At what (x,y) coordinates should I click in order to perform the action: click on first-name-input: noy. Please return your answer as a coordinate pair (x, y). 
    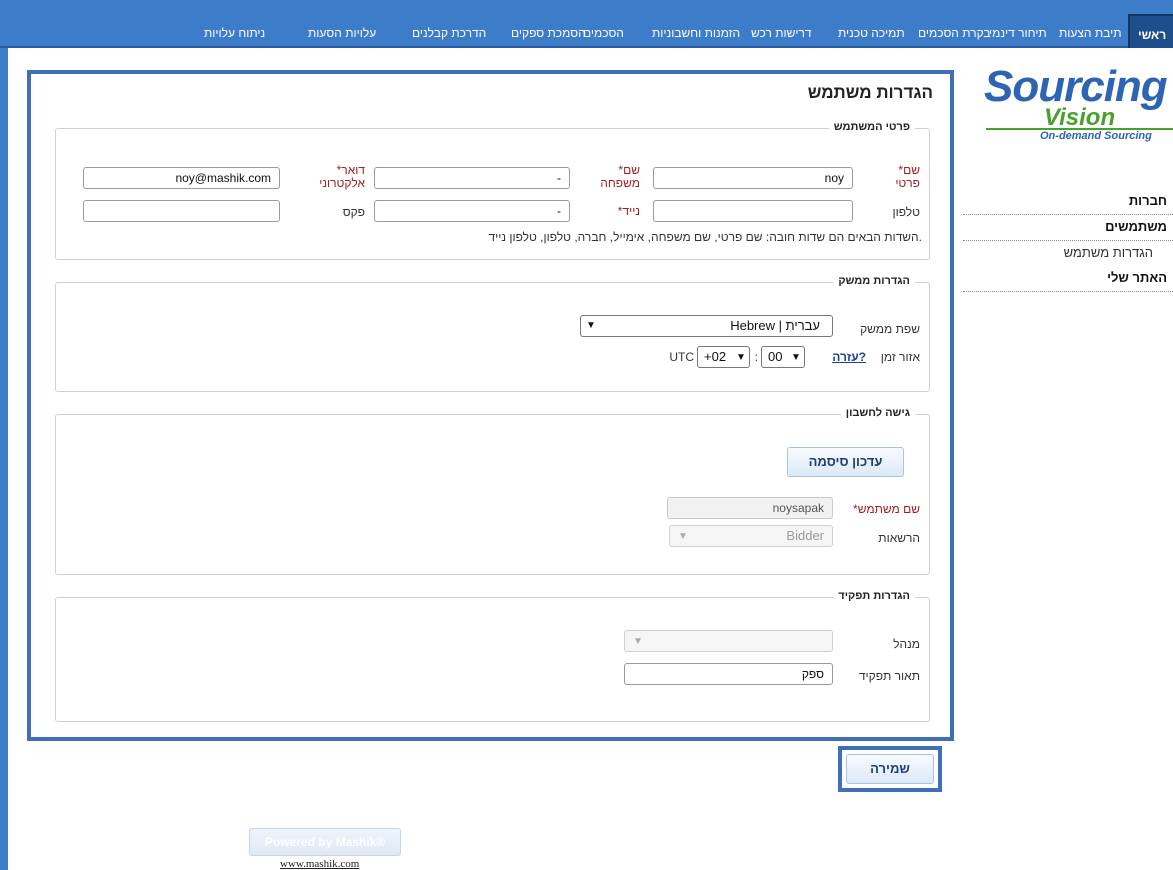
    Looking at the image, I should click on (753, 178).